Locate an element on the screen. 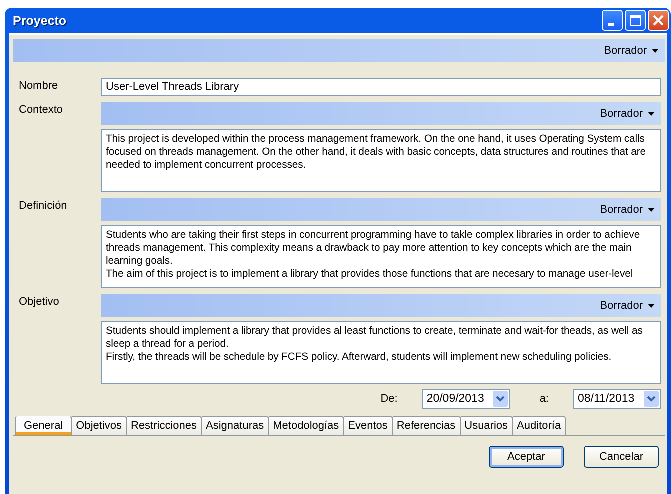  tab: Eventos is located at coordinates (368, 425).